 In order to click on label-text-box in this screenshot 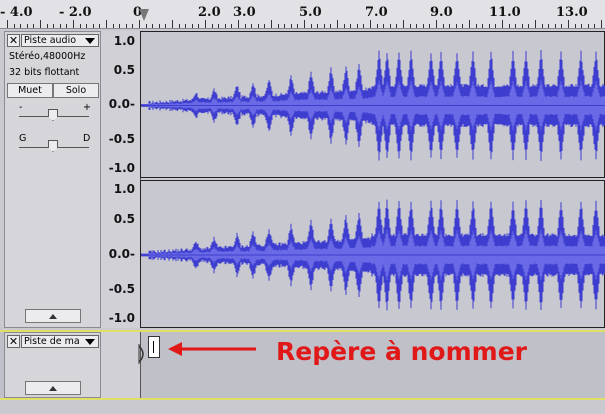, I will do `click(154, 347)`.